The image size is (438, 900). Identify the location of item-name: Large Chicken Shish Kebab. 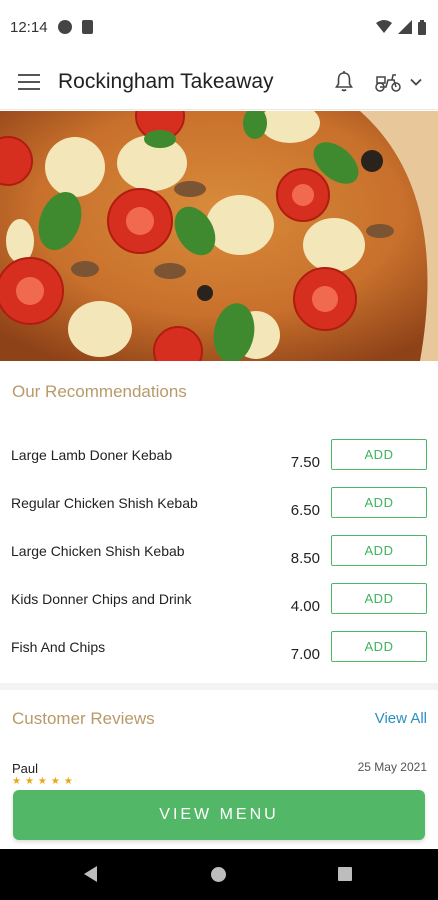
(98, 551).